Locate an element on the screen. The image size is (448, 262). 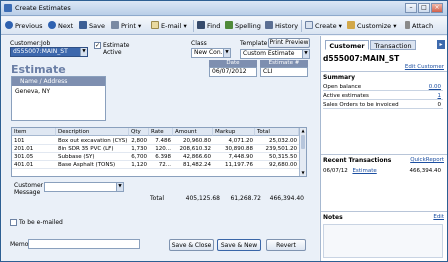
table-scrollbar: ▲ ▼ is located at coordinates (302, 152).